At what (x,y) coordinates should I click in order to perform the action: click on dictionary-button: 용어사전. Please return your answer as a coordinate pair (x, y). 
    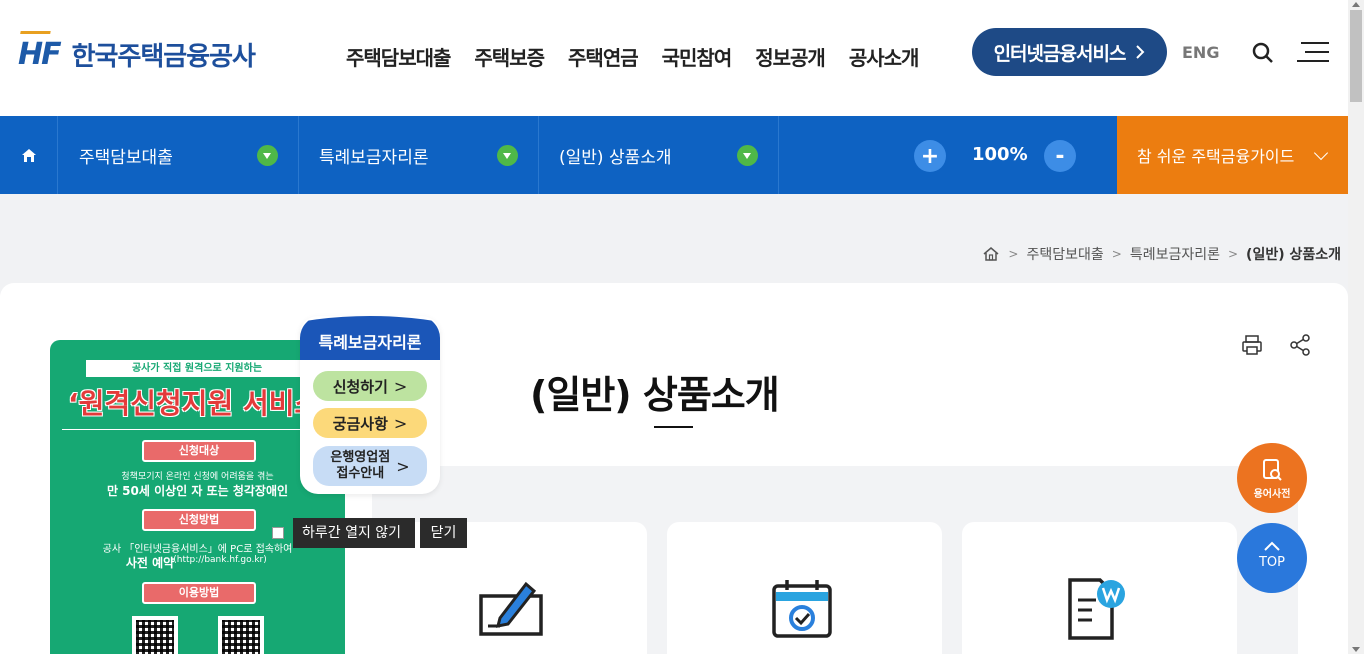
    Looking at the image, I should click on (1272, 478).